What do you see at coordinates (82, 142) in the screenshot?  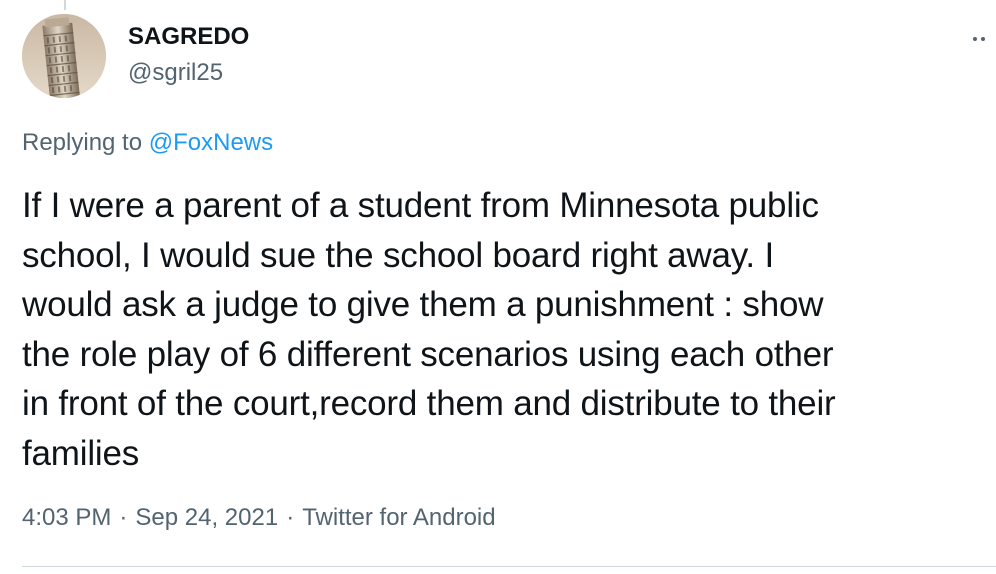 I see `replying-to-label: Replying to` at bounding box center [82, 142].